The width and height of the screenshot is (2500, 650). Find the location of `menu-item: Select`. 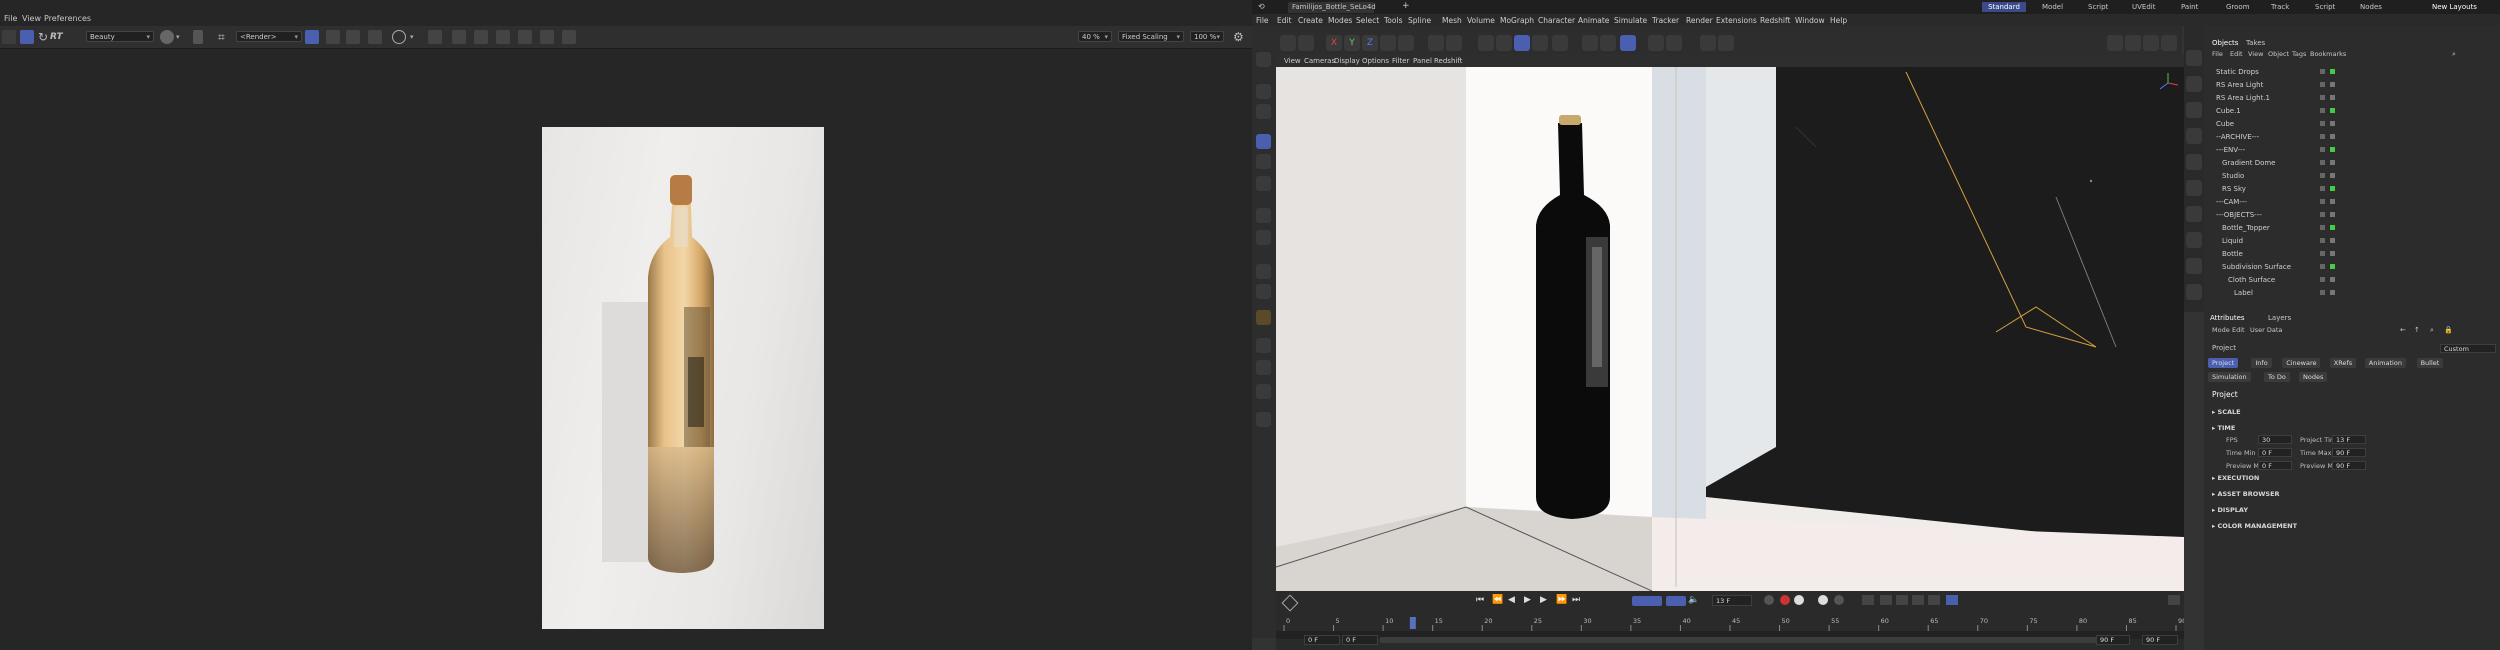

menu-item: Select is located at coordinates (1367, 20).